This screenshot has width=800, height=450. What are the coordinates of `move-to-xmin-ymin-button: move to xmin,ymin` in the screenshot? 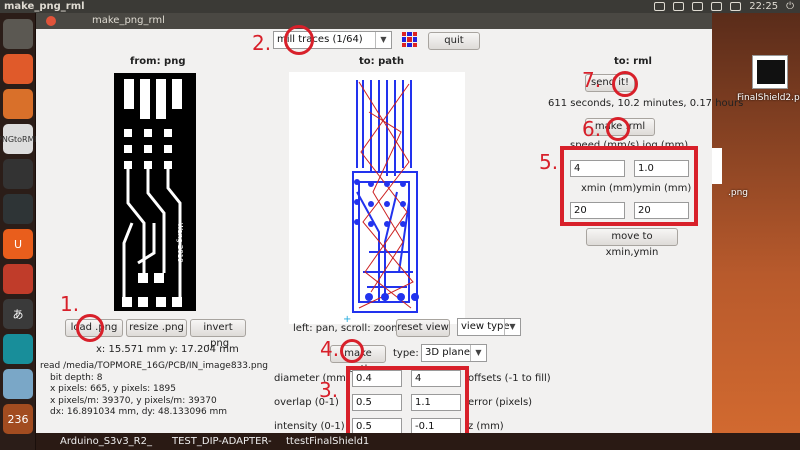 It's located at (632, 243).